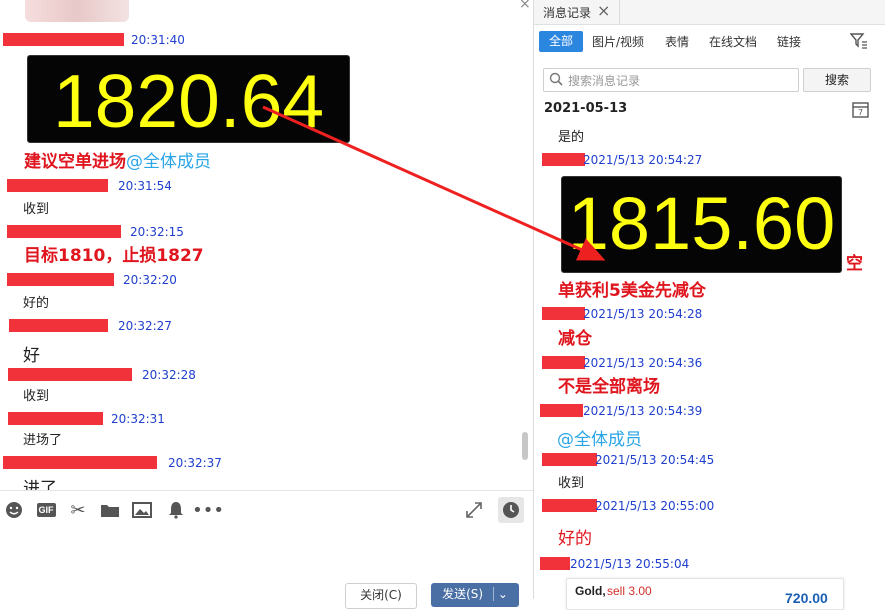 This screenshot has width=885, height=610. What do you see at coordinates (138, 419) in the screenshot?
I see `message-time: 20:32:31` at bounding box center [138, 419].